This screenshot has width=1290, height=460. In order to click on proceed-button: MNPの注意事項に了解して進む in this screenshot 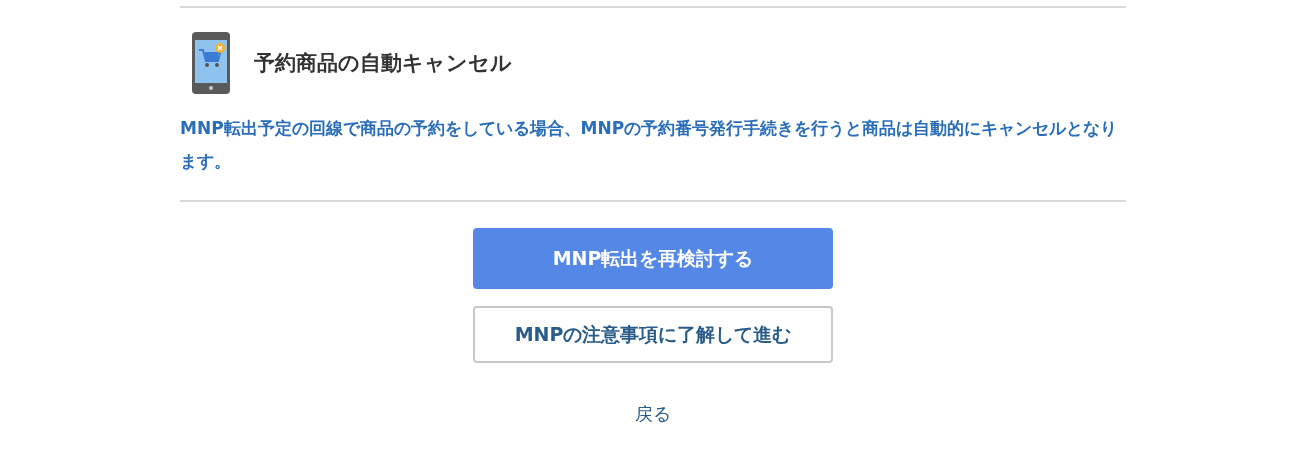, I will do `click(653, 334)`.